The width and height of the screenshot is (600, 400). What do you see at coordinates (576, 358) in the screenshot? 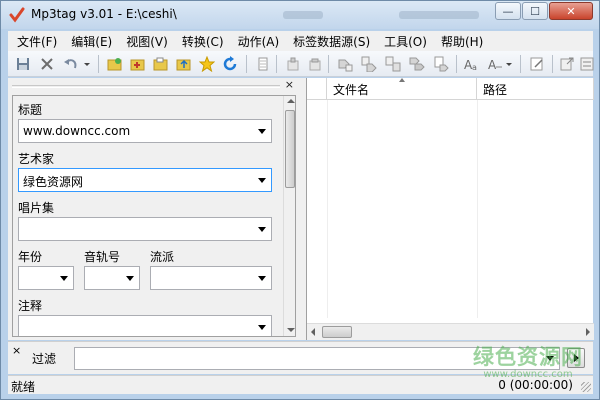
I see `filter-apply-button` at bounding box center [576, 358].